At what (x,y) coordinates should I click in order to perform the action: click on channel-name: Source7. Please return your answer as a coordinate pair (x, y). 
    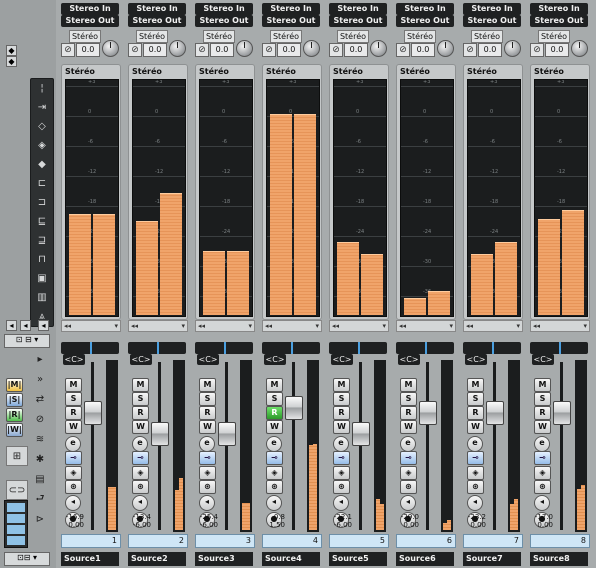
    Looking at the image, I should click on (492, 559).